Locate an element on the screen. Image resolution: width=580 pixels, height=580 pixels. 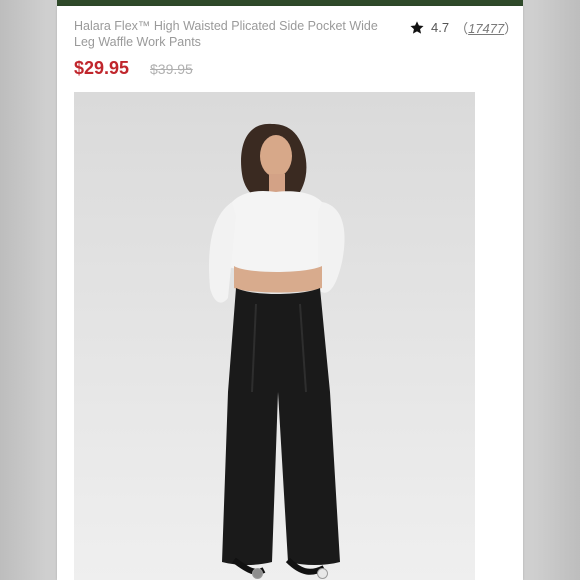
original-price: $39.95 is located at coordinates (171, 69).